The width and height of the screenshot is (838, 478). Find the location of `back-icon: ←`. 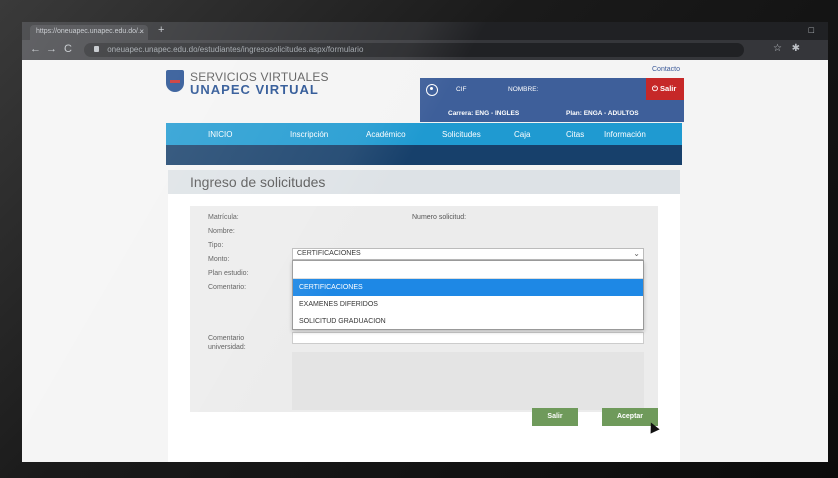

back-icon: ← is located at coordinates (35, 49).